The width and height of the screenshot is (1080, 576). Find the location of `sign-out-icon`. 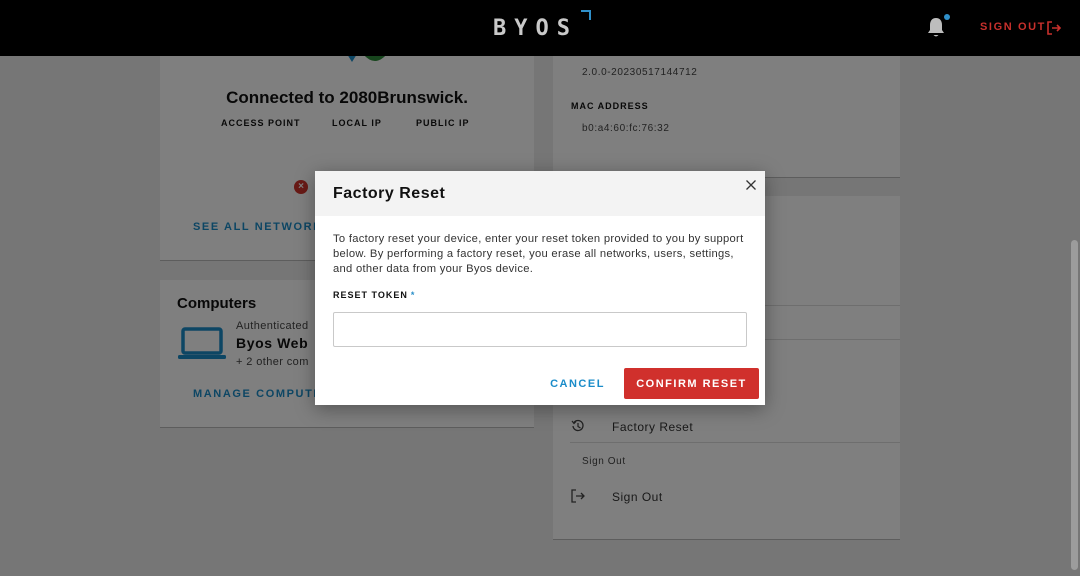

sign-out-icon is located at coordinates (1054, 28).